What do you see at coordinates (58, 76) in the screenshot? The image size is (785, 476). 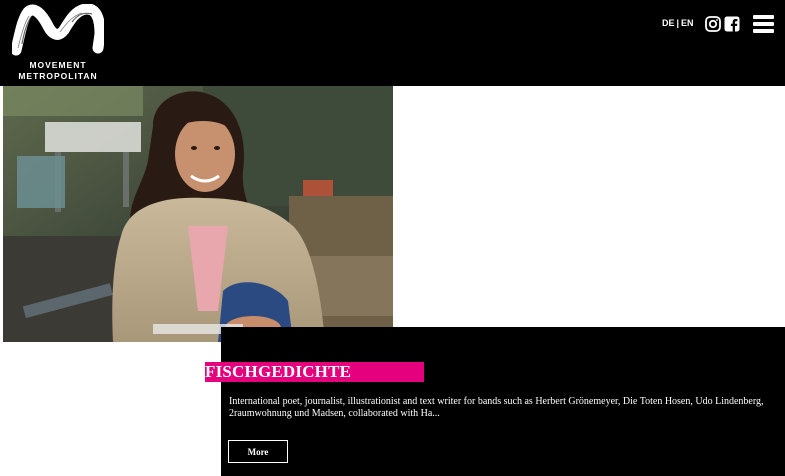 I see `logo-line2: METROPOLITAN` at bounding box center [58, 76].